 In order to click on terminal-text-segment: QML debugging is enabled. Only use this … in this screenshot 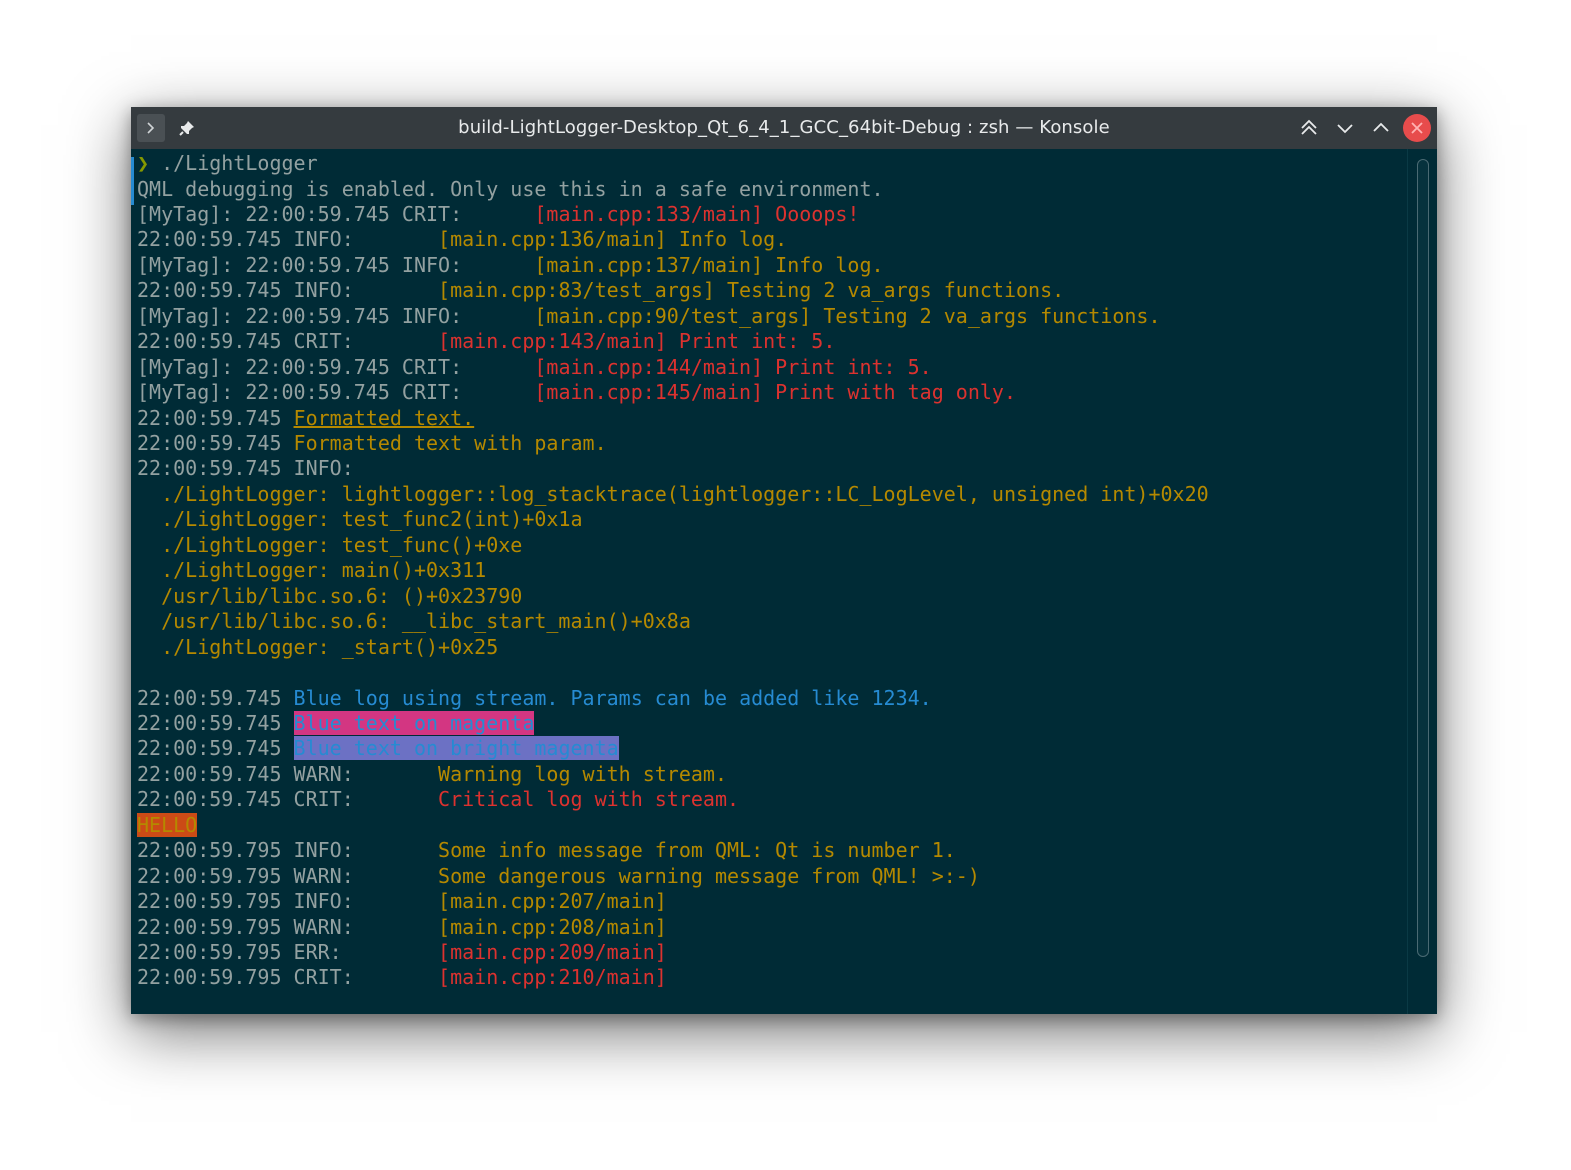, I will do `click(510, 188)`.